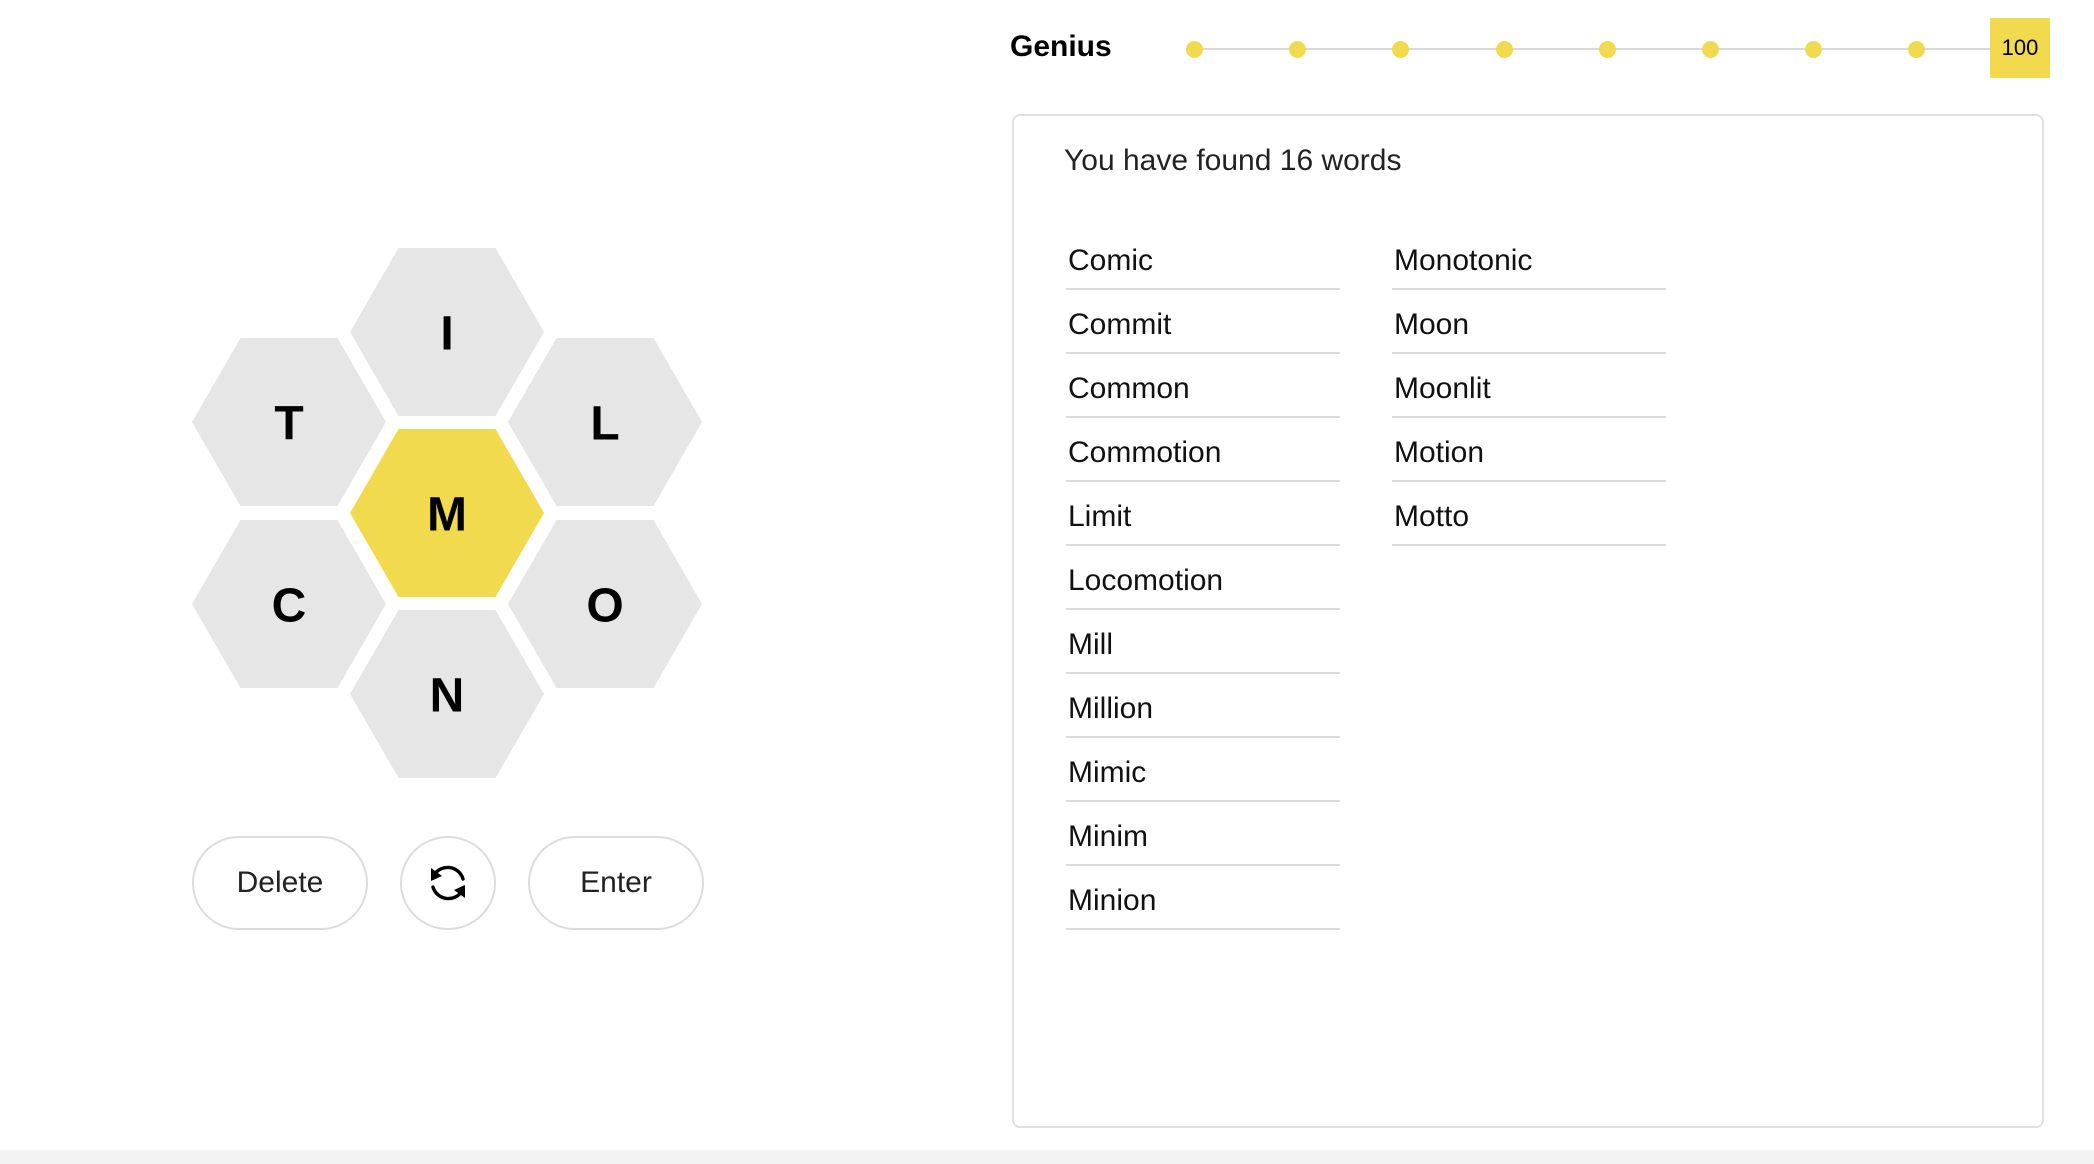  I want to click on hive-letter-lower-right: O, so click(604, 606).